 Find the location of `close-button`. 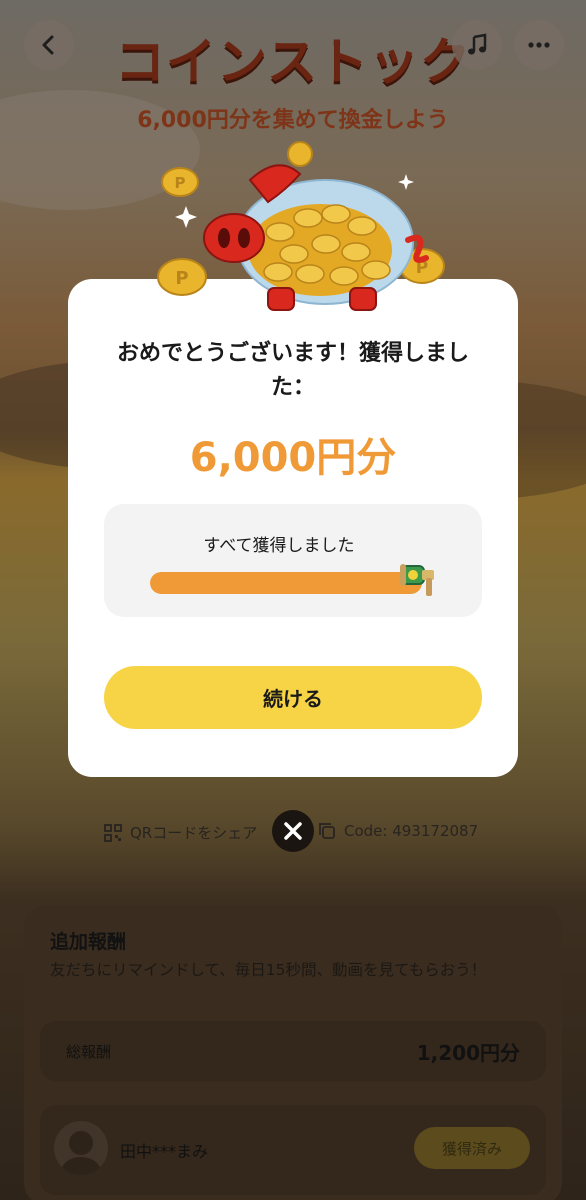

close-button is located at coordinates (293, 831).